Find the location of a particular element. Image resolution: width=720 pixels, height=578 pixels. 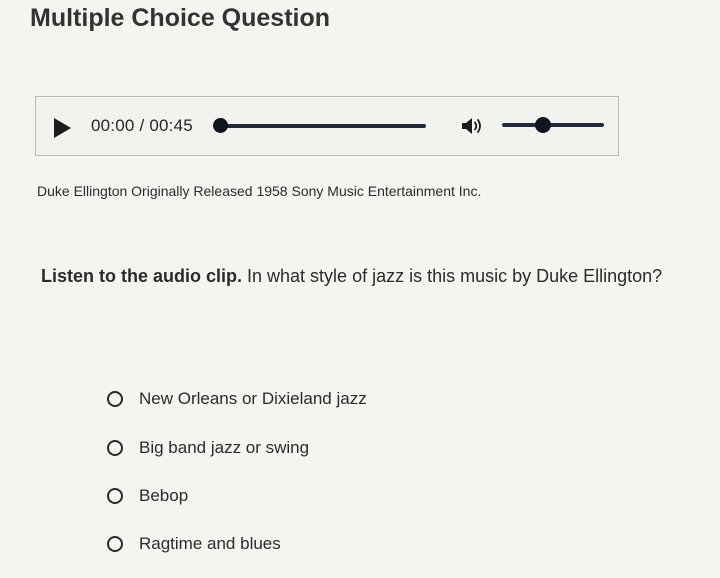

audio-player: 00:00 / 00:45 is located at coordinates (327, 126).